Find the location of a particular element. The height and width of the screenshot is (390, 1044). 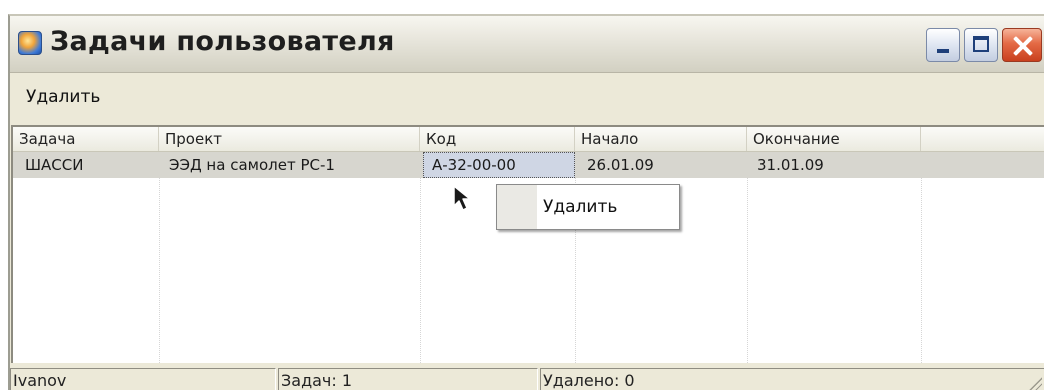

column-header-start: Начало is located at coordinates (661, 139).